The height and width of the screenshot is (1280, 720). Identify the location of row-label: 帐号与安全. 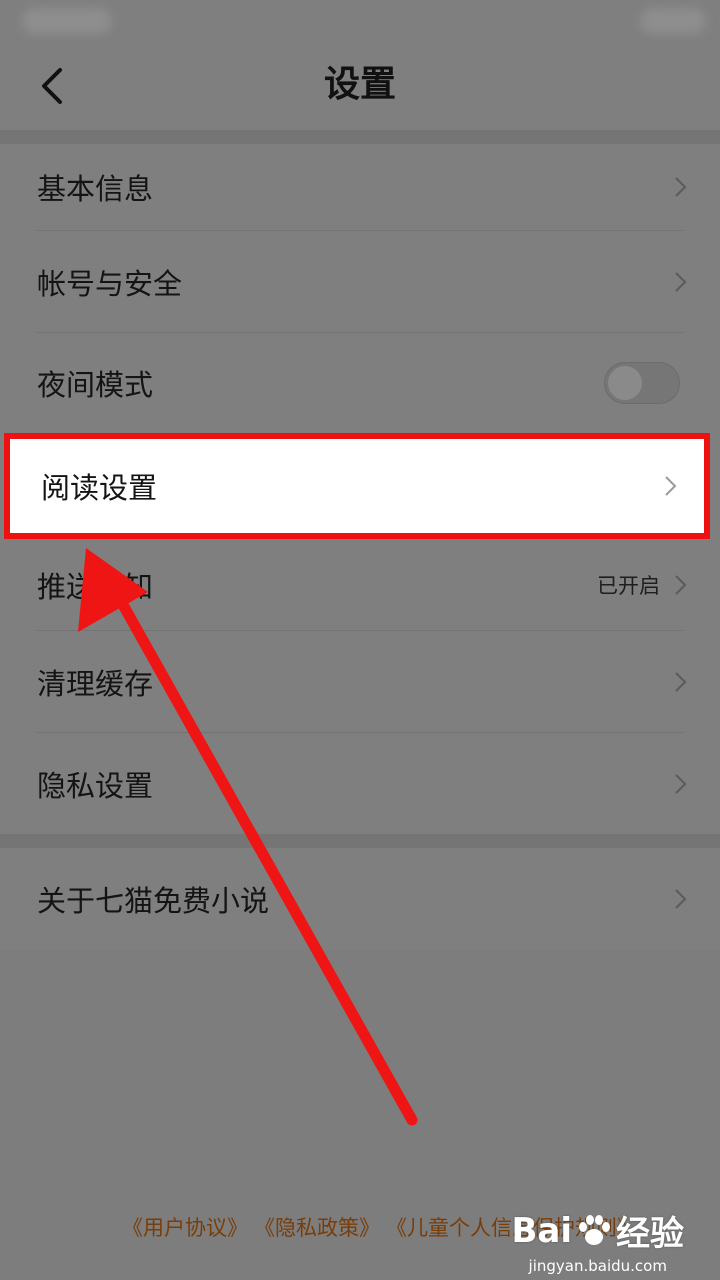
(110, 283).